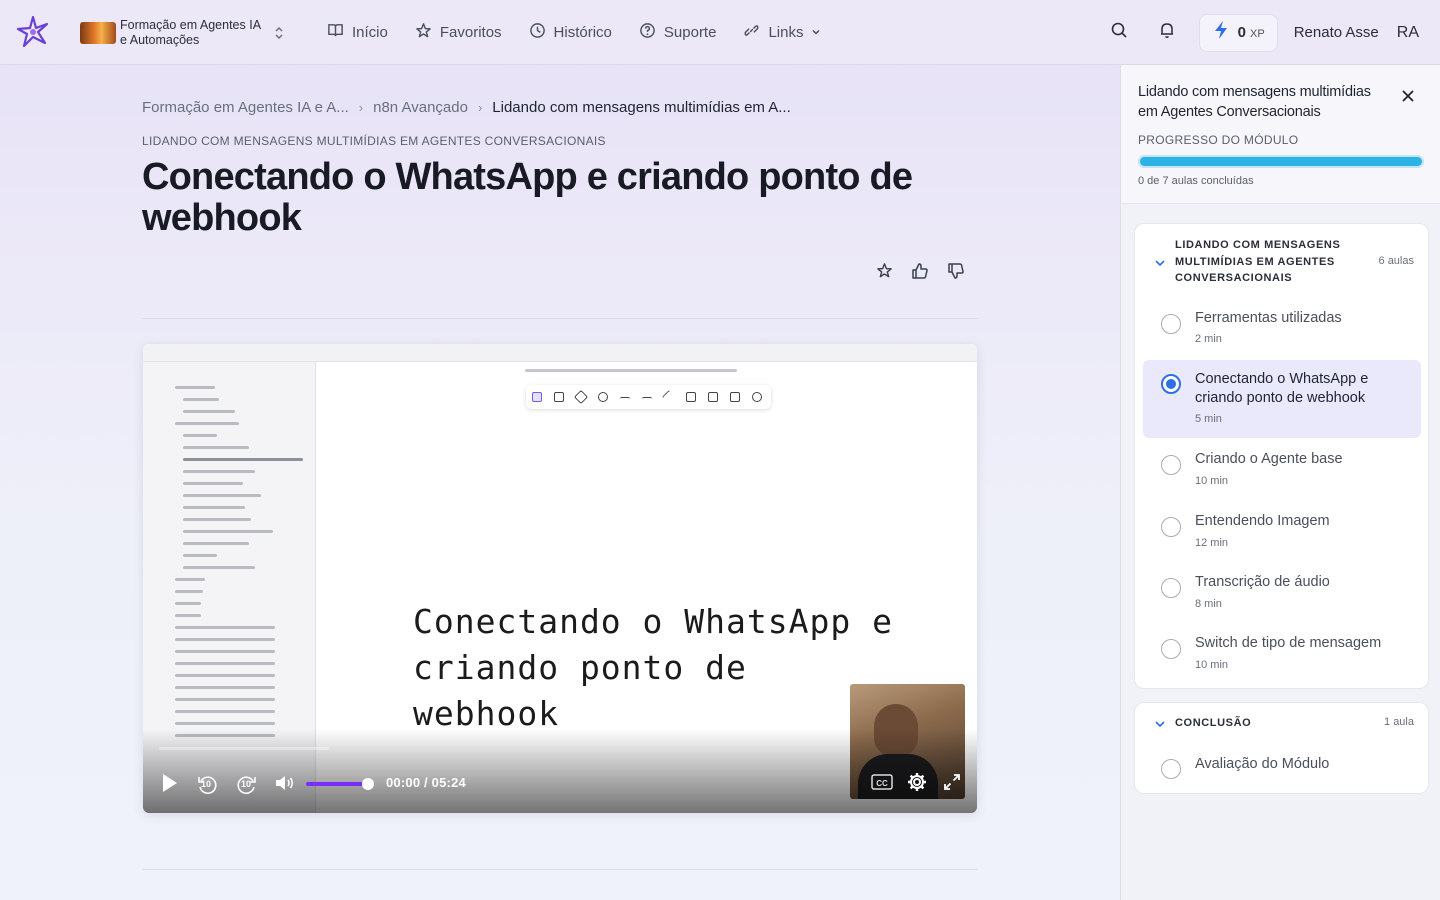 This screenshot has height=900, width=1440. I want to click on xp-badge: 0 XP, so click(1238, 32).